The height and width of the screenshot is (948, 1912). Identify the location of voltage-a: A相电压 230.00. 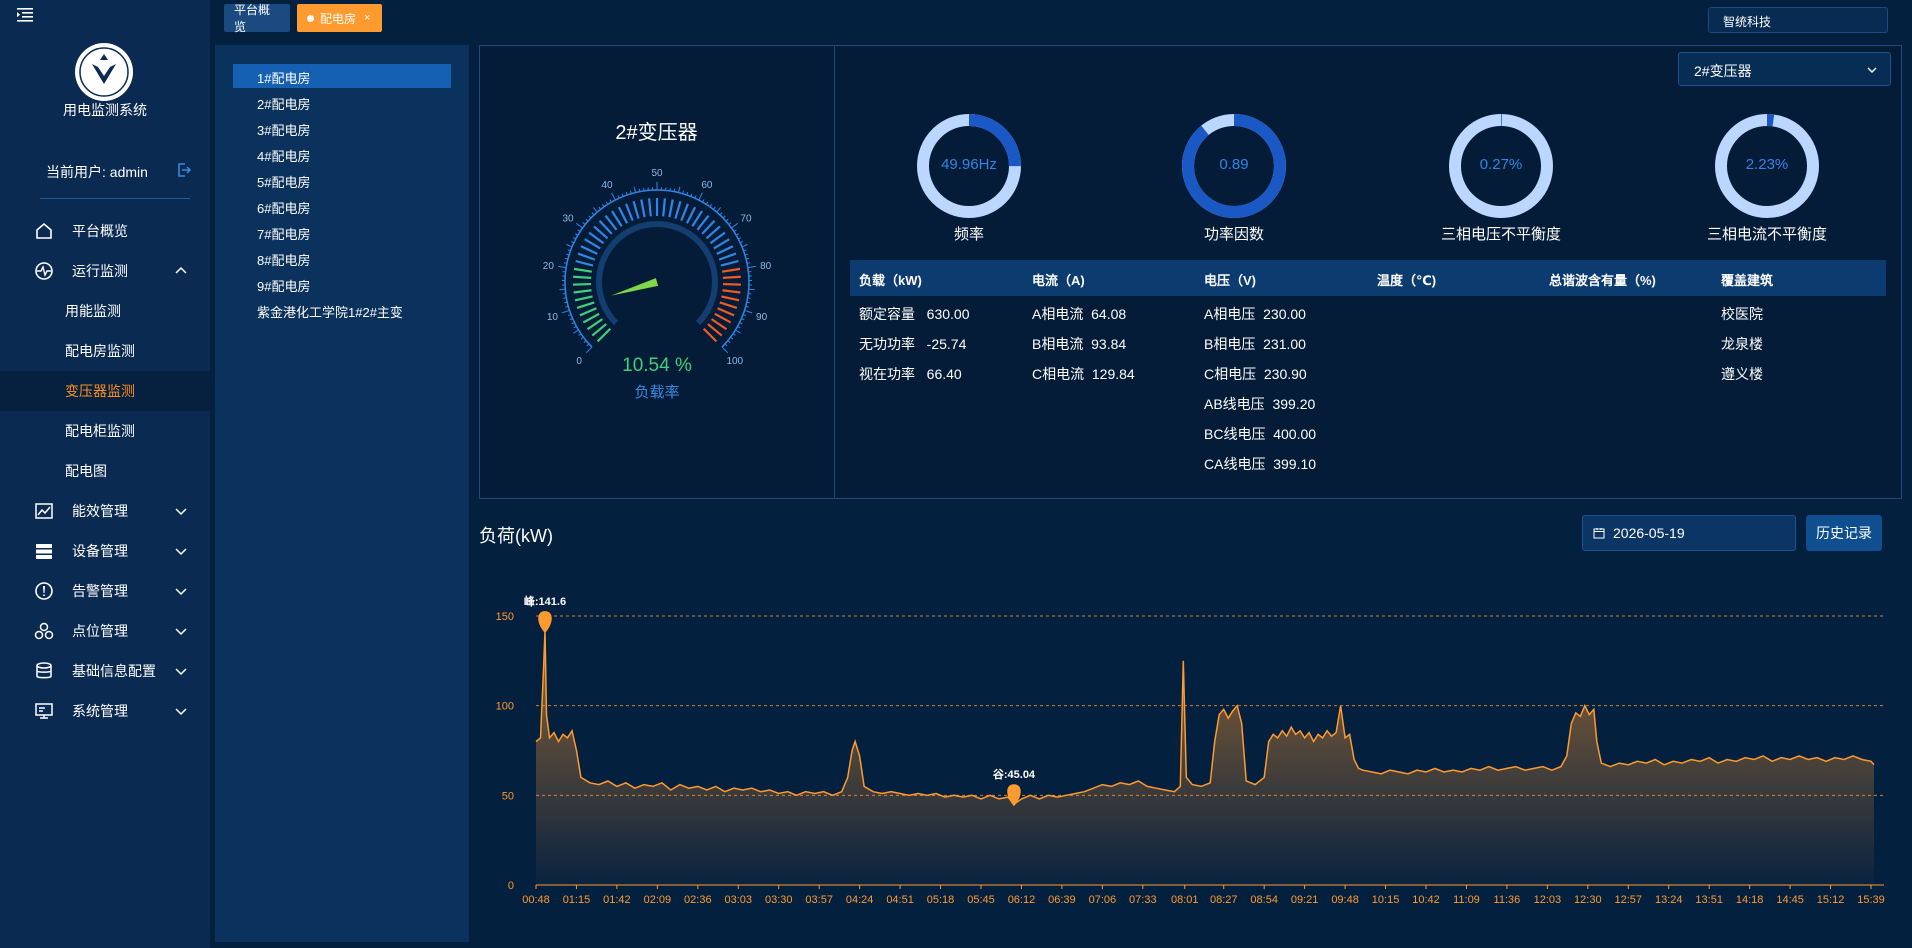
(1255, 314).